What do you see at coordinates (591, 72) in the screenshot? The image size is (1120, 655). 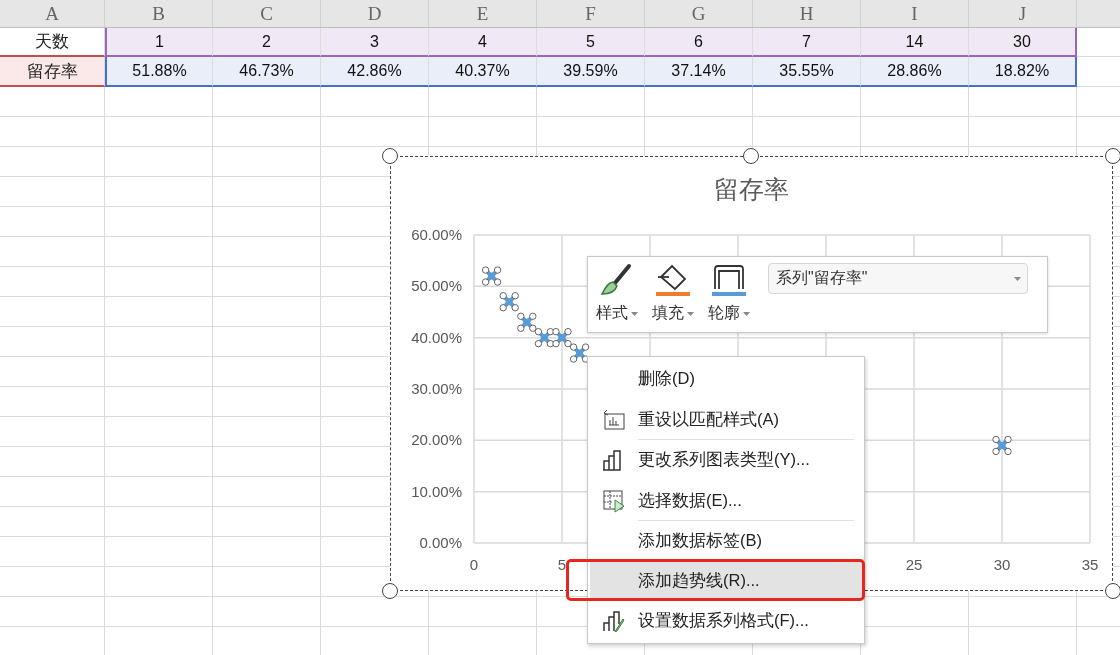 I see `table-cell: 39.59%` at bounding box center [591, 72].